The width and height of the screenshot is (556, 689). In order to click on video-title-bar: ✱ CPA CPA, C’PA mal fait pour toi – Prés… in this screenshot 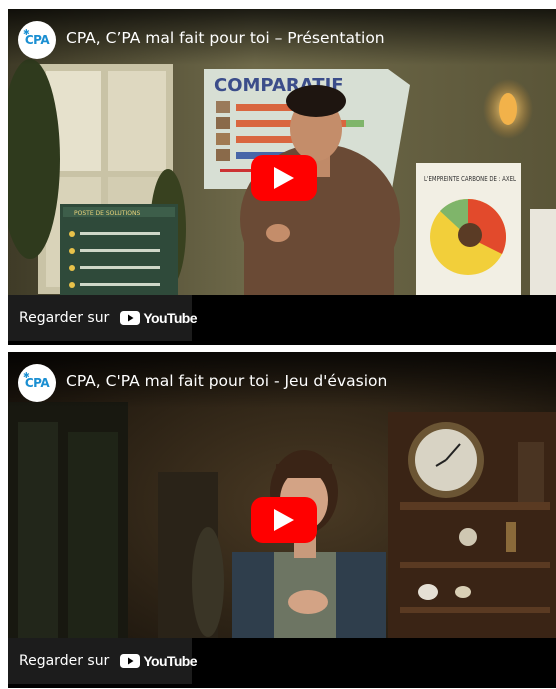, I will do `click(282, 37)`.